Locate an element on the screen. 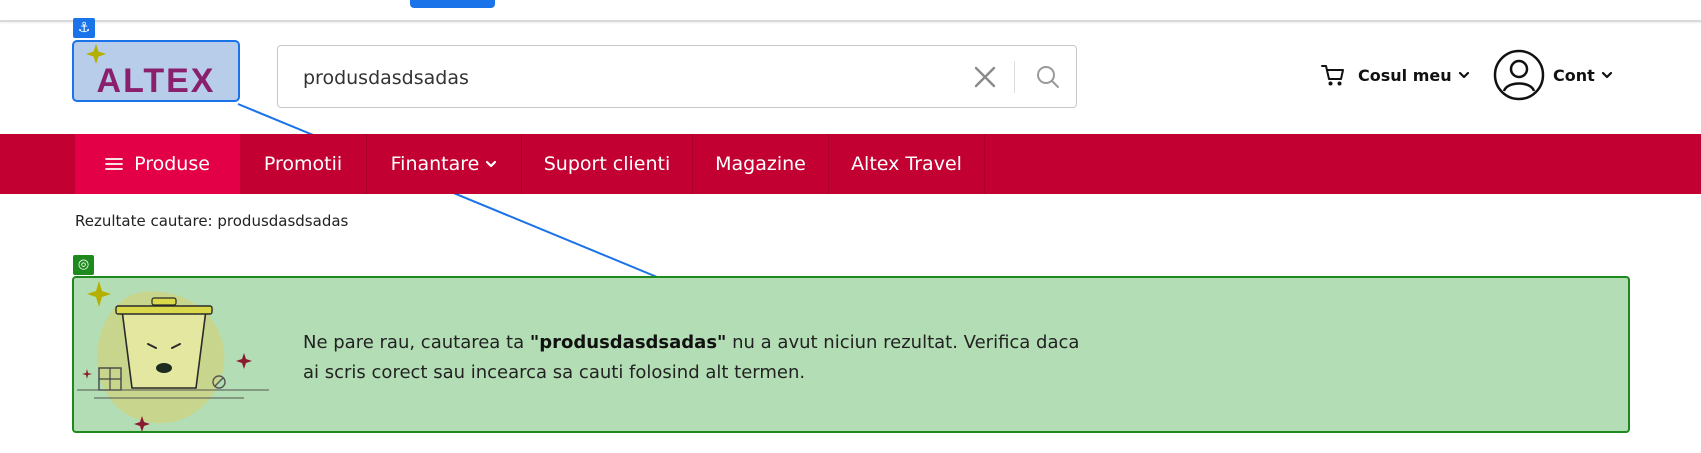 Image resolution: width=1701 pixels, height=453 pixels. nav-item-suport-clienti: Suport clienti is located at coordinates (607, 164).